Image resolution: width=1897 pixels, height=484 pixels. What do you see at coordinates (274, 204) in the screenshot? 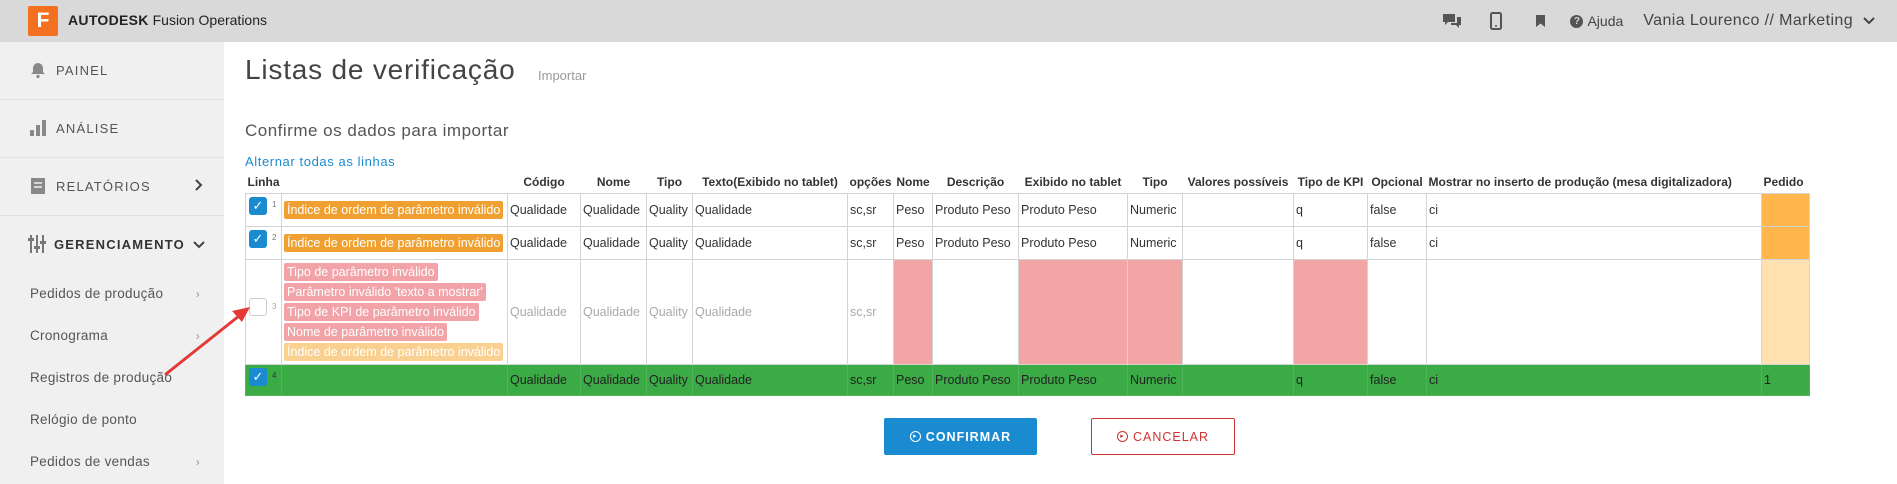
I see `row-number: 1` at bounding box center [274, 204].